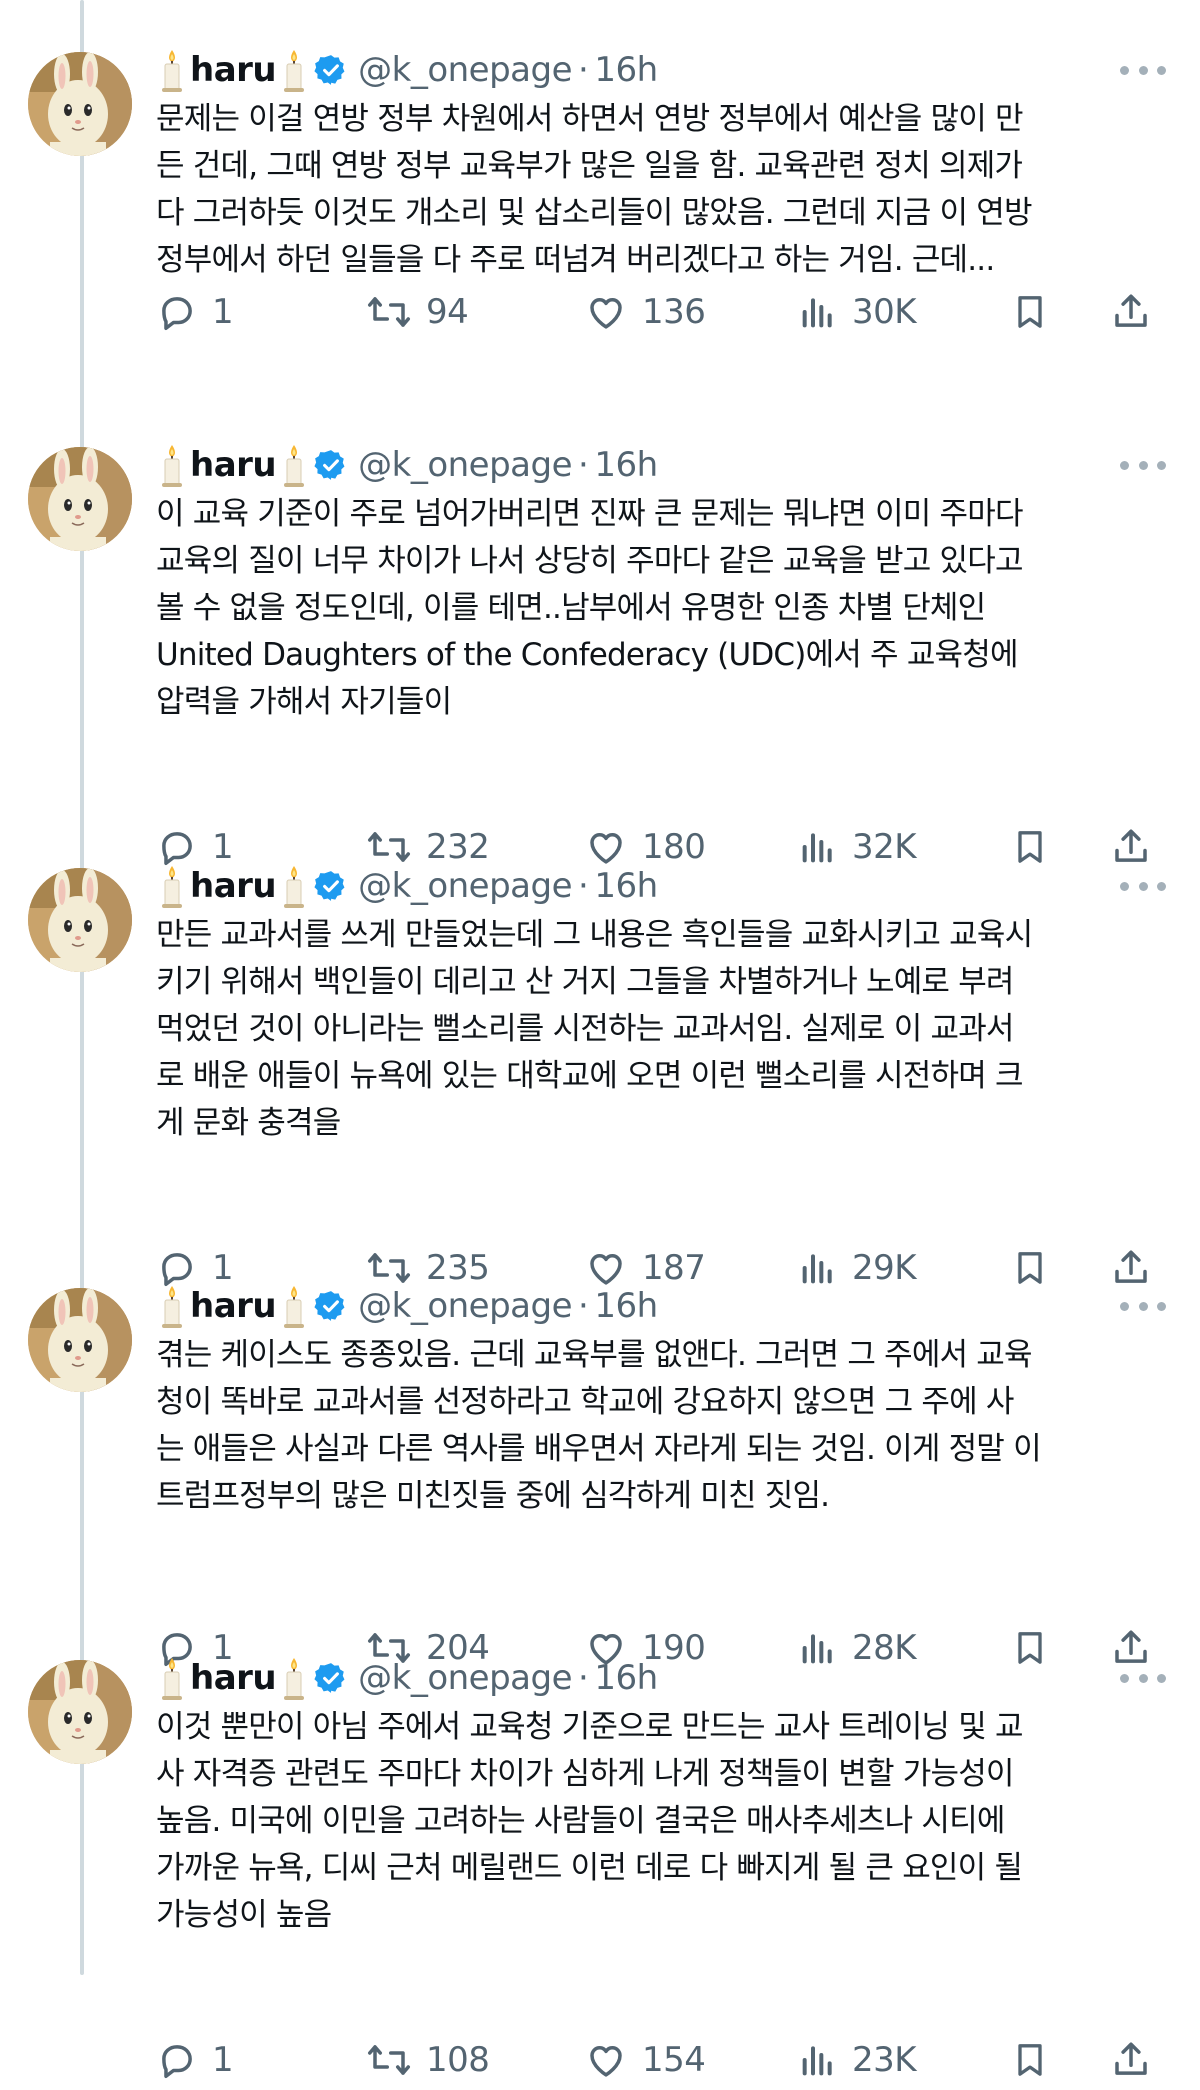  I want to click on tweet-text-line: 든 건데, 그때 연방 정부 교육부가 많은 일을 함. 교육관련 정치 의제가, so click(589, 166).